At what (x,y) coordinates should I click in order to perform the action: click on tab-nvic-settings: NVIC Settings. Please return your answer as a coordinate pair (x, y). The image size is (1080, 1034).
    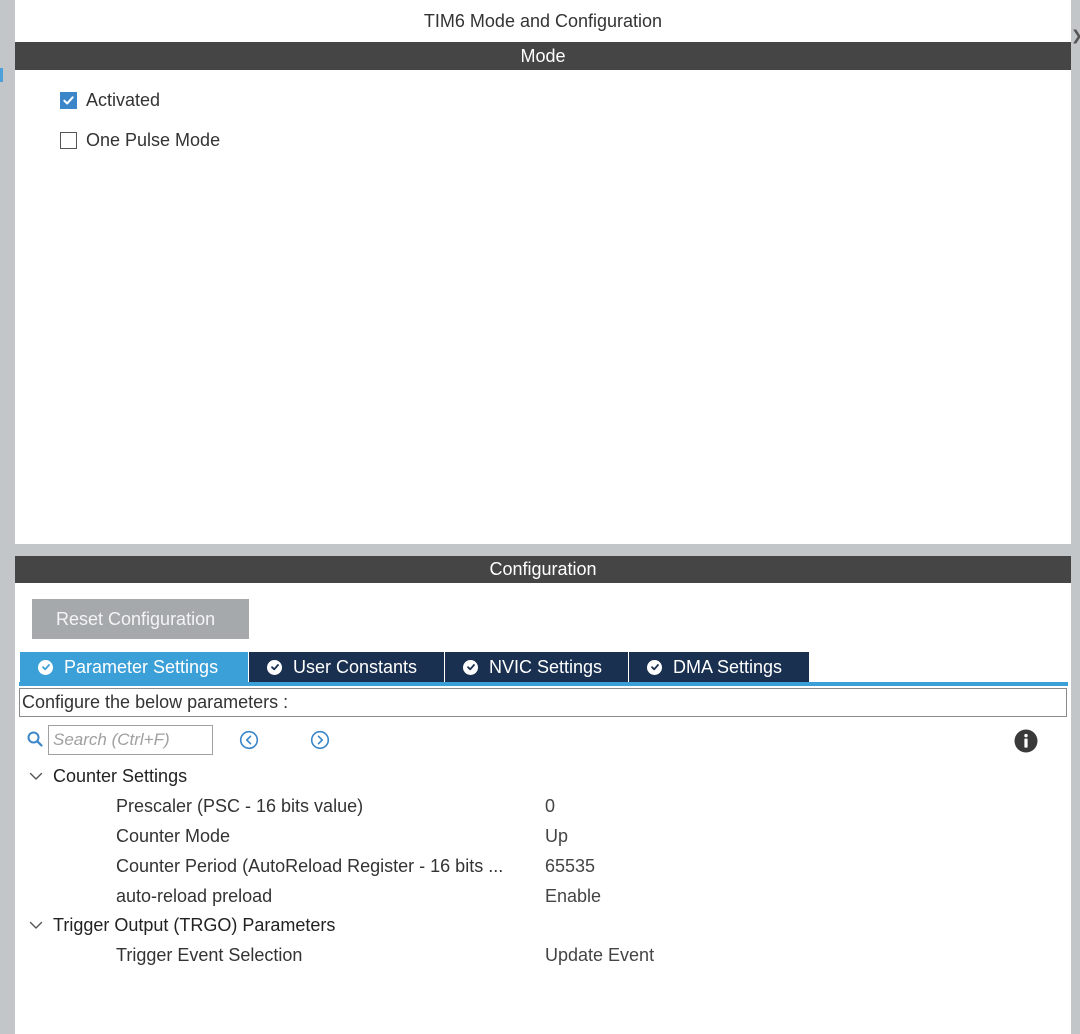
    Looking at the image, I should click on (537, 667).